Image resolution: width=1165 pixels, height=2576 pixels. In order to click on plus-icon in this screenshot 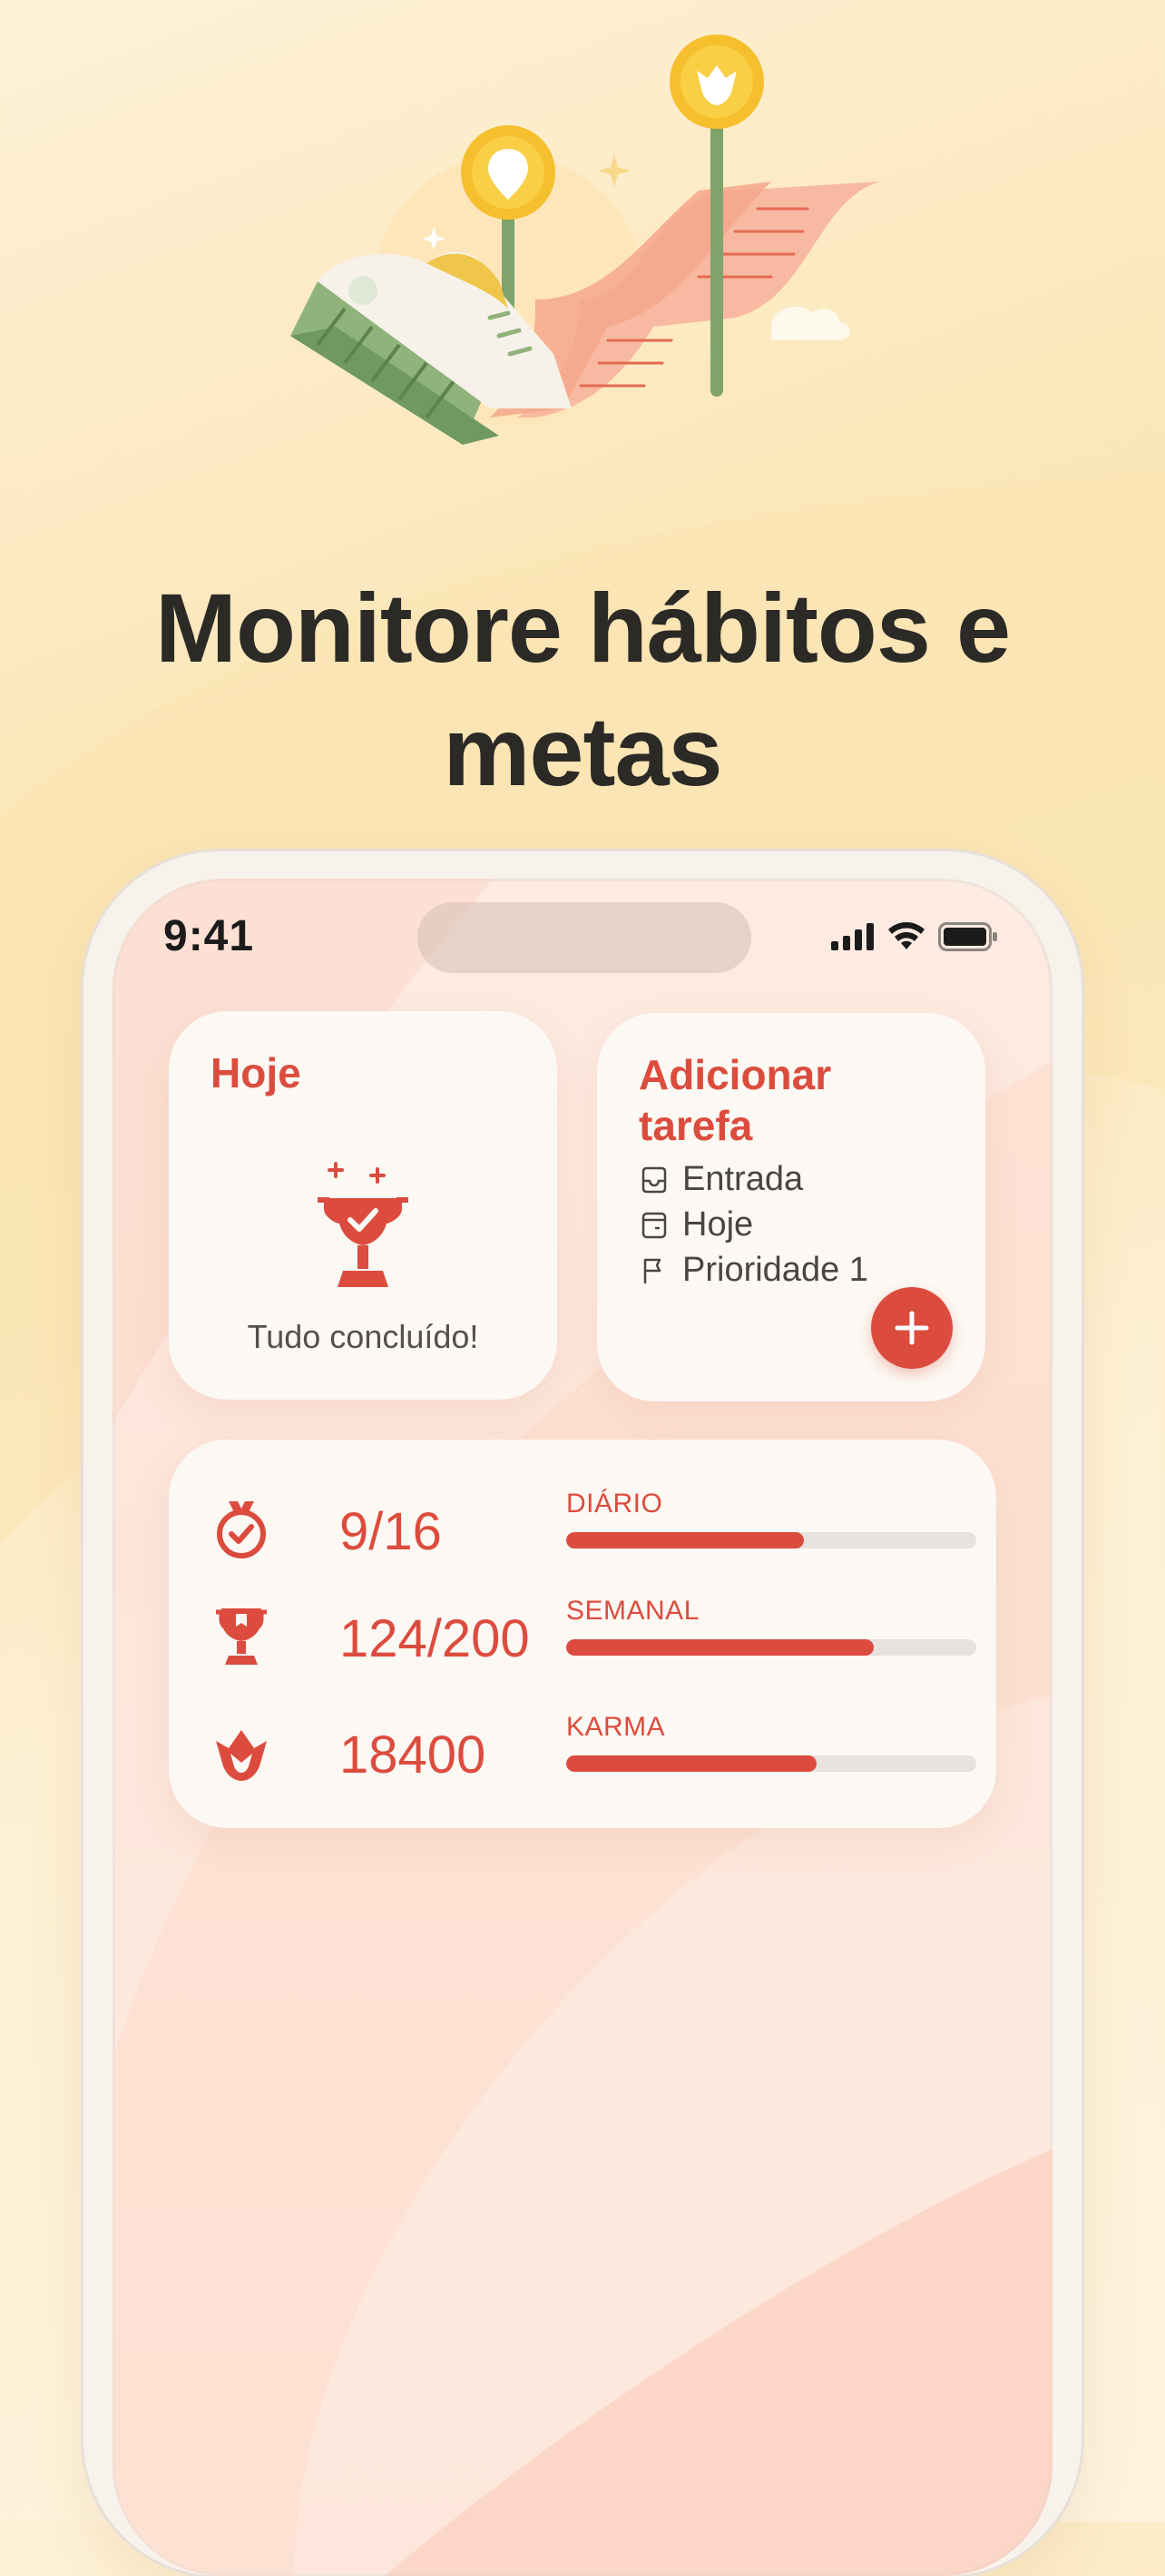, I will do `click(912, 1328)`.